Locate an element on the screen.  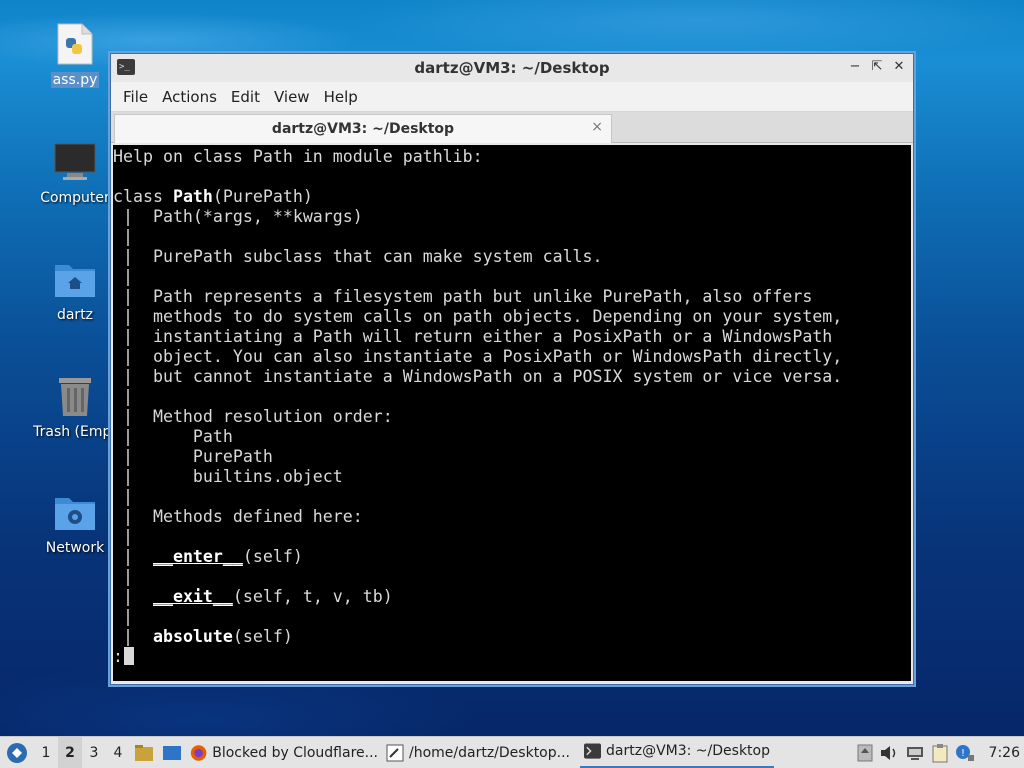
menu-actions: Actions is located at coordinates (189, 97).